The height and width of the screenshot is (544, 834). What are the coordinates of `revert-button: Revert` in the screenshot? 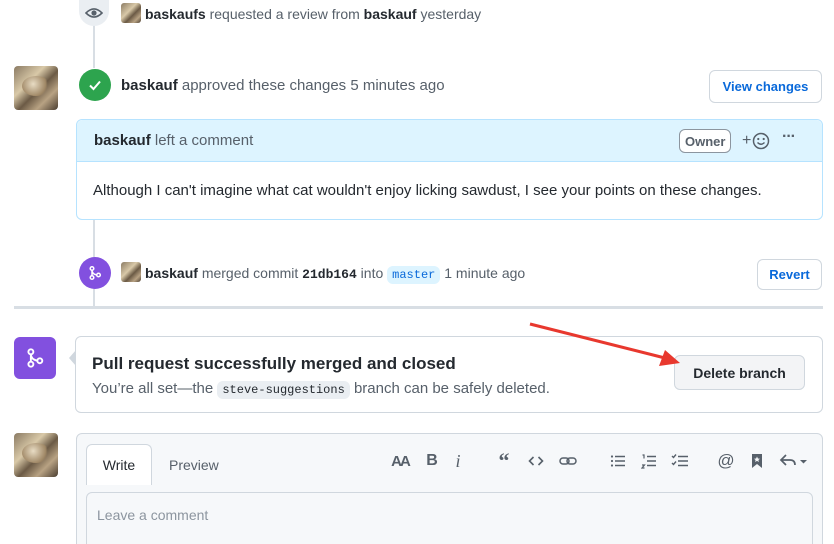 It's located at (789, 274).